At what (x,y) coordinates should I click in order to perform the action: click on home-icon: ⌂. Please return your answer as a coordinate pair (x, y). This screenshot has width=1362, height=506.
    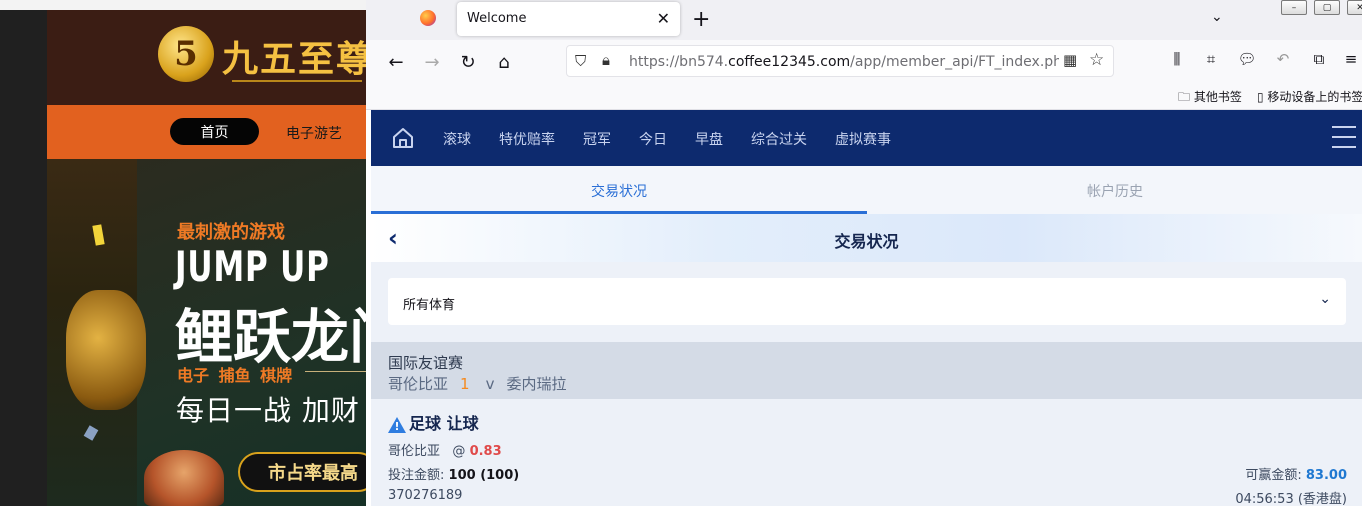
    Looking at the image, I should click on (504, 62).